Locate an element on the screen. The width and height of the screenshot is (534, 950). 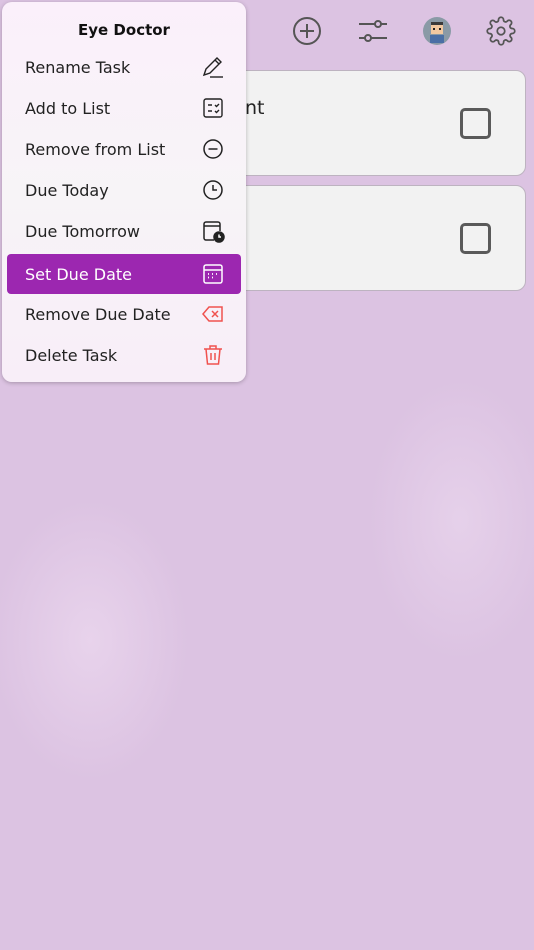
gear-icon is located at coordinates (501, 31).